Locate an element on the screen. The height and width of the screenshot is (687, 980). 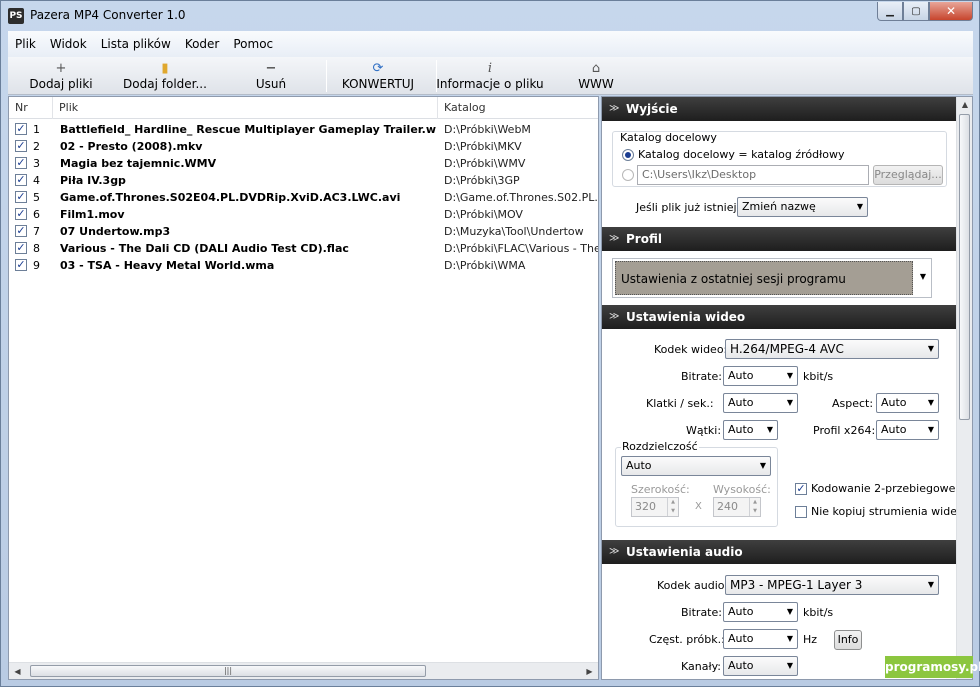
www-button: ⌂ WWW is located at coordinates (596, 76).